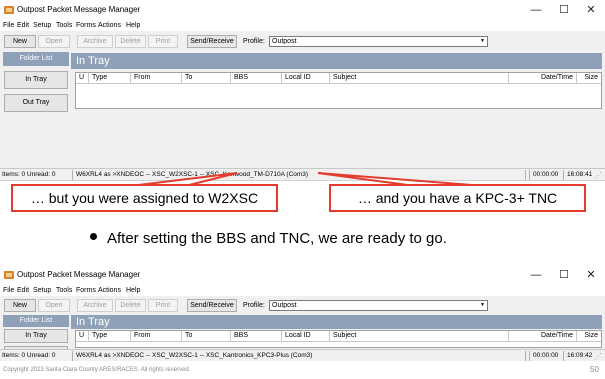 This screenshot has width=605, height=379. What do you see at coordinates (144, 198) in the screenshot?
I see `callout-assigned-bbs: … but you were assigned to W2XSC` at bounding box center [144, 198].